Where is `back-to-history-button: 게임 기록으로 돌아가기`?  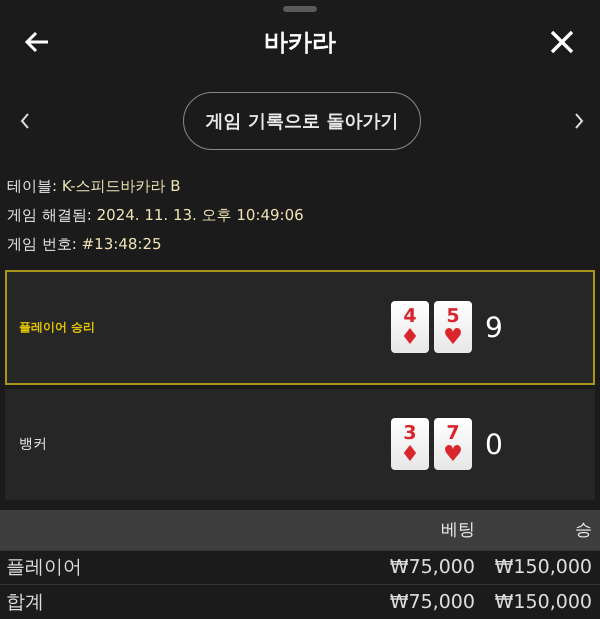
back-to-history-button: 게임 기록으로 돌아가기 is located at coordinates (302, 121).